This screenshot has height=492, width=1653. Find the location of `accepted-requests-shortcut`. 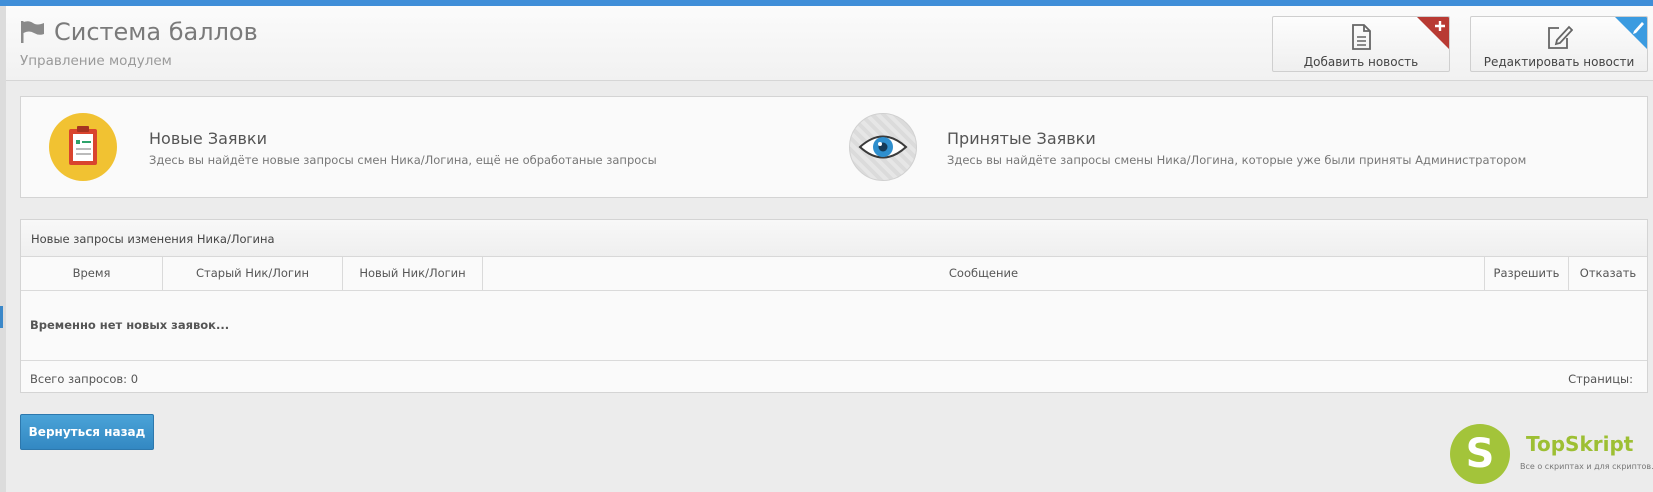

accepted-requests-shortcut is located at coordinates (883, 147).